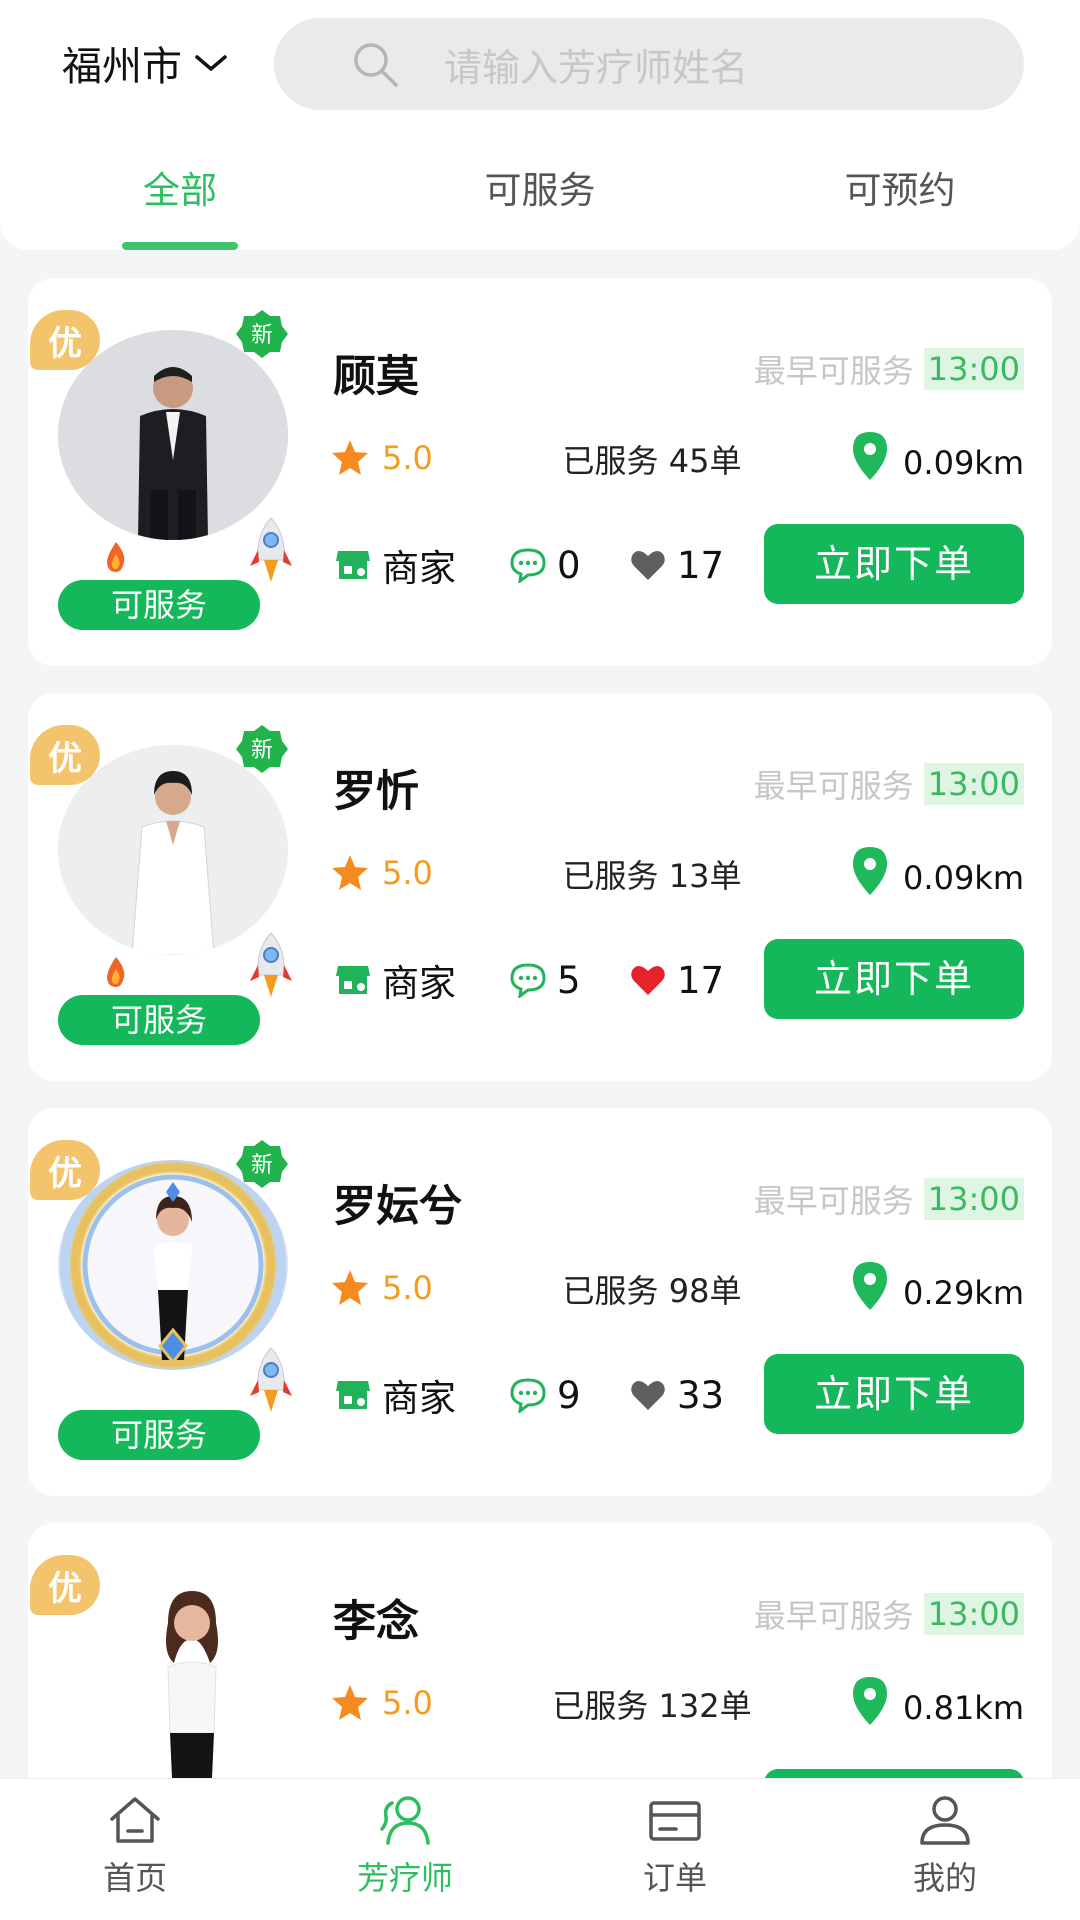 This screenshot has height=1920, width=1080. What do you see at coordinates (540, 190) in the screenshot?
I see `tab-available-label: 可服务` at bounding box center [540, 190].